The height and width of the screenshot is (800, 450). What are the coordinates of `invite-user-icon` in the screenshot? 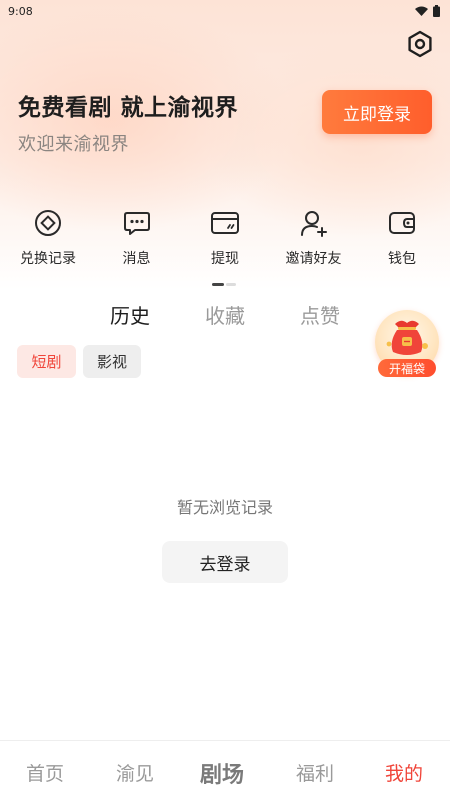 It's located at (314, 223).